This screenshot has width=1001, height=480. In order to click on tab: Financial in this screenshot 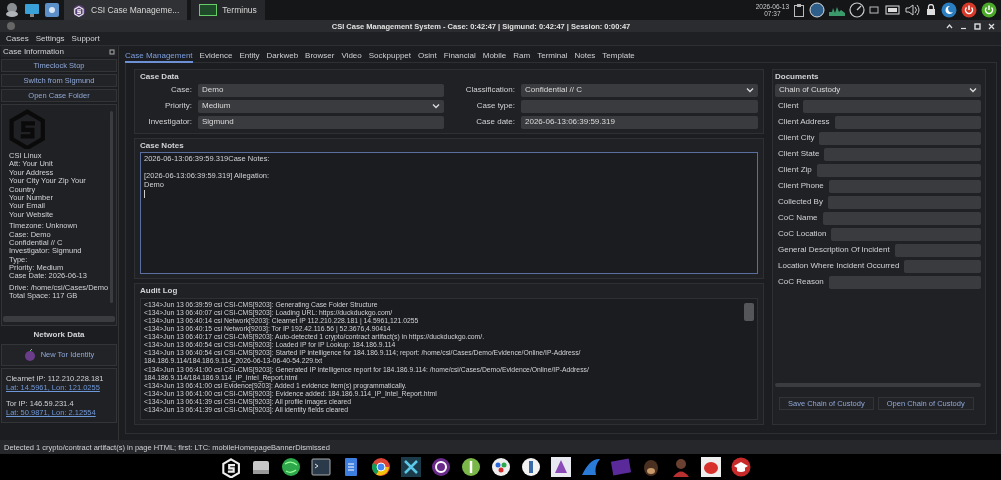, I will do `click(459, 56)`.